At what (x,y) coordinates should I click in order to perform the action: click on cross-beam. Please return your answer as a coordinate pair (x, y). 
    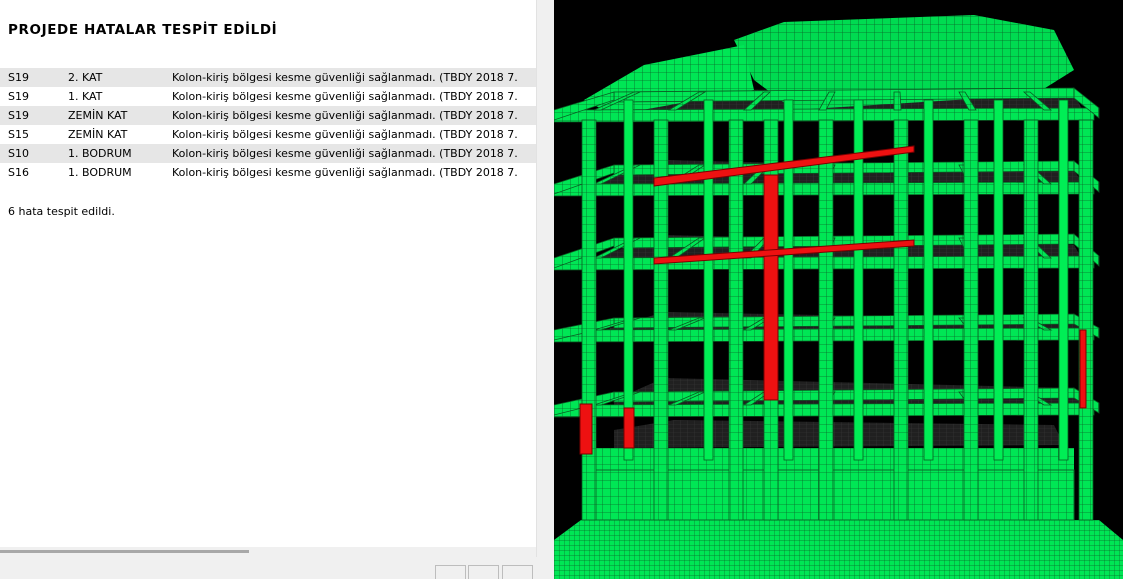
    Looking at the image, I should click on (897, 101).